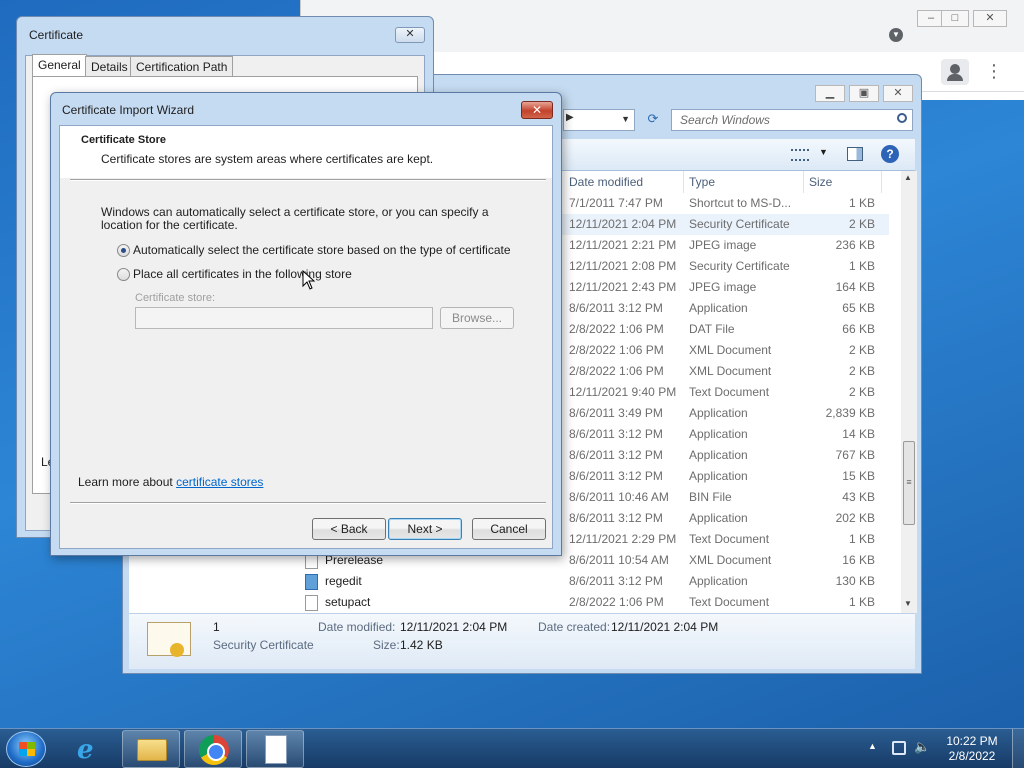  What do you see at coordinates (858, 434) in the screenshot?
I see `file-size: 14 KB` at bounding box center [858, 434].